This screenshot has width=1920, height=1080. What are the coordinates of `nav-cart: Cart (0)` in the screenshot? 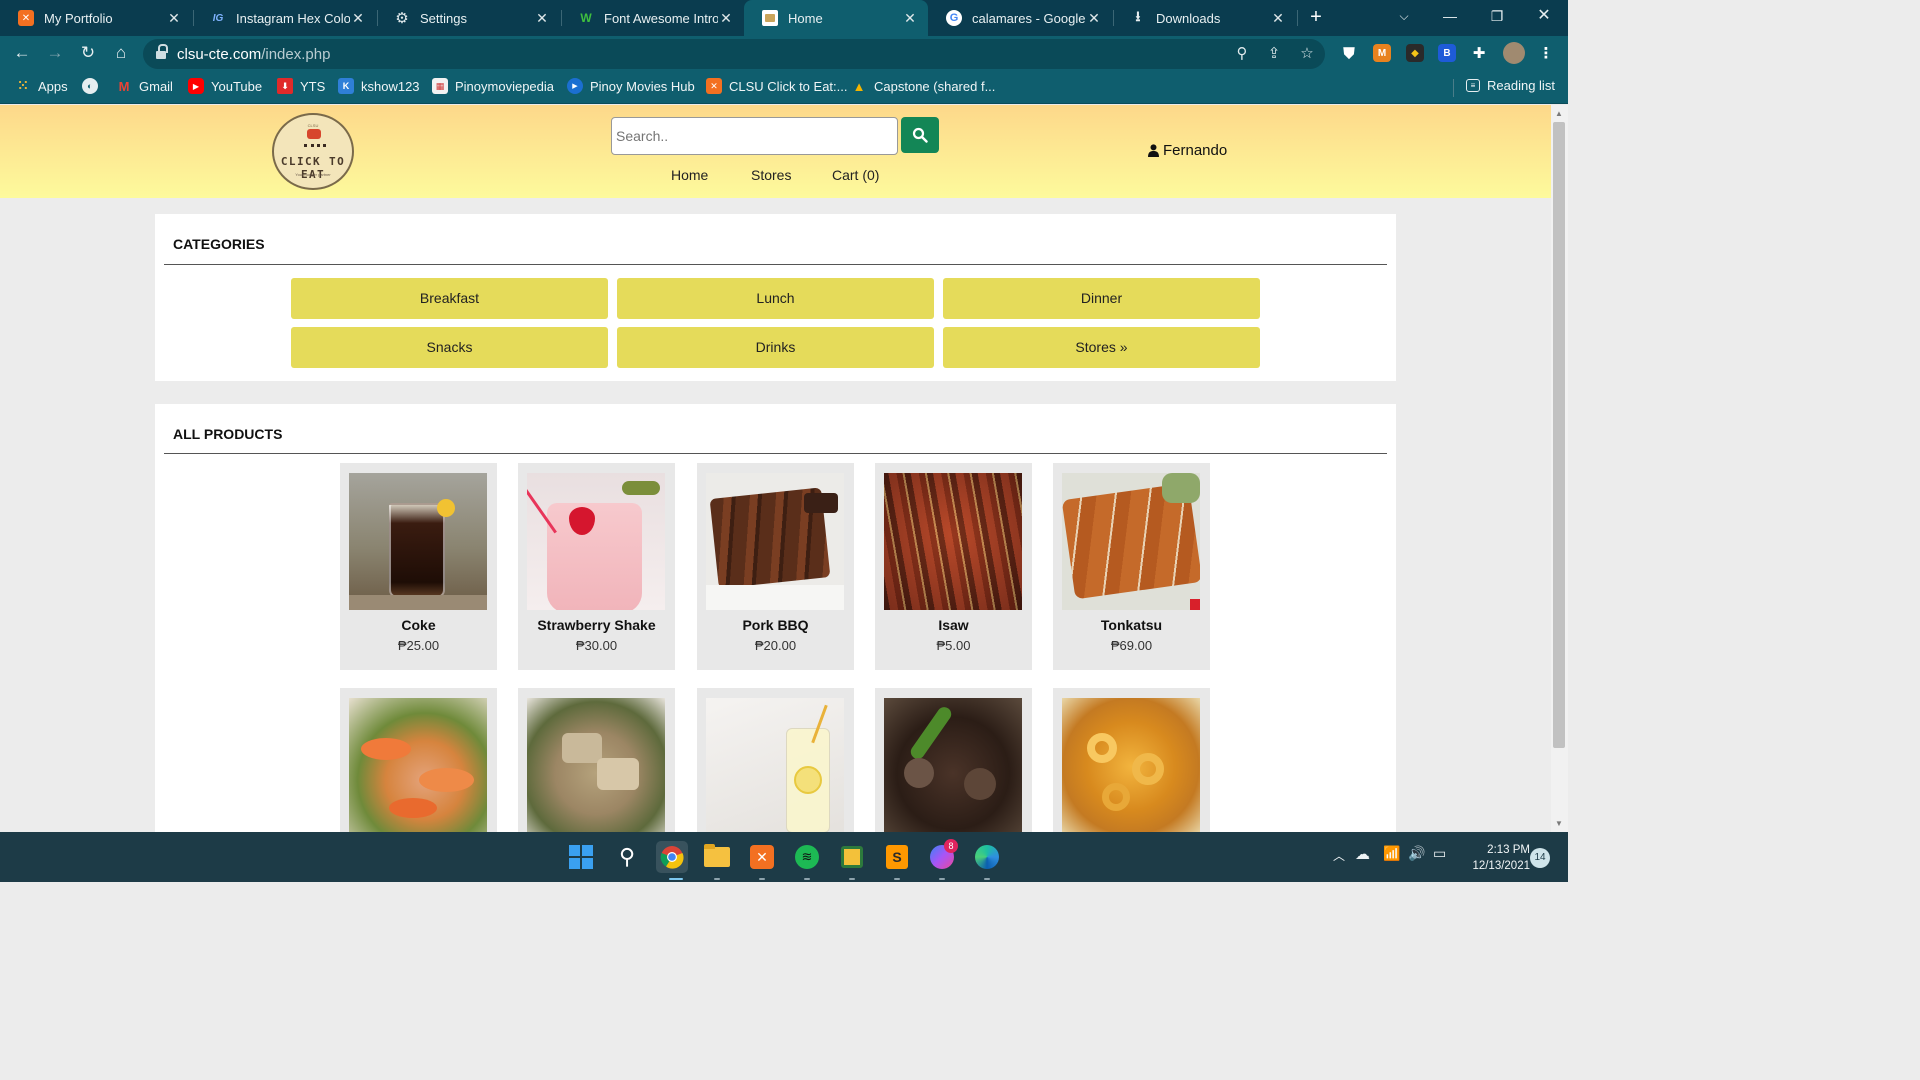 It's located at (855, 175).